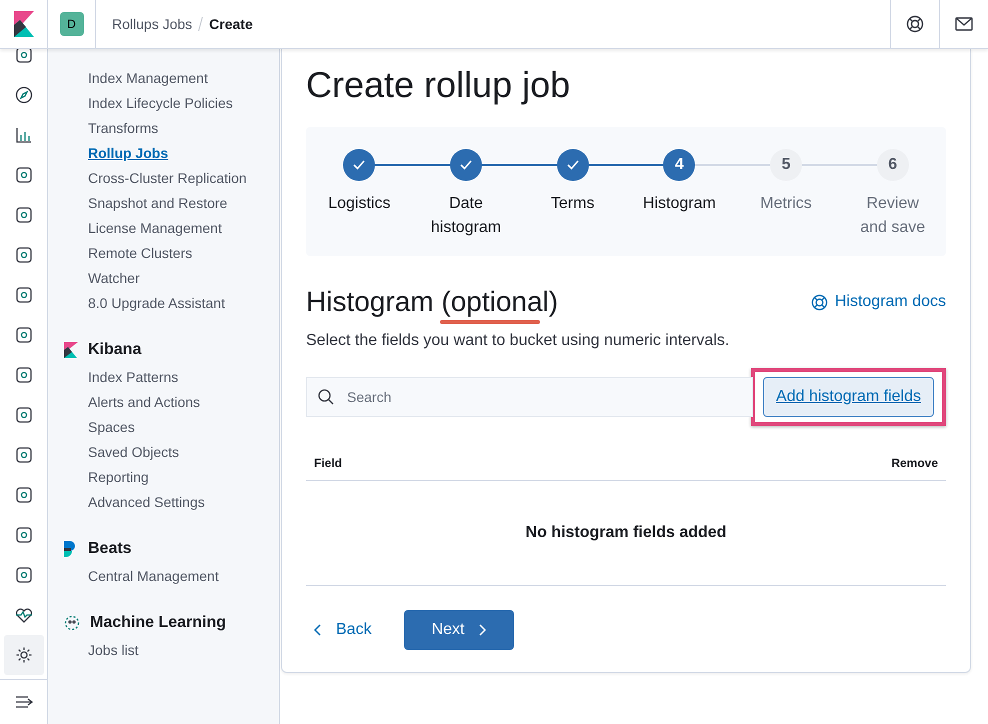 The width and height of the screenshot is (988, 724). Describe the element at coordinates (183, 228) in the screenshot. I see `nav-link: License Management` at that location.